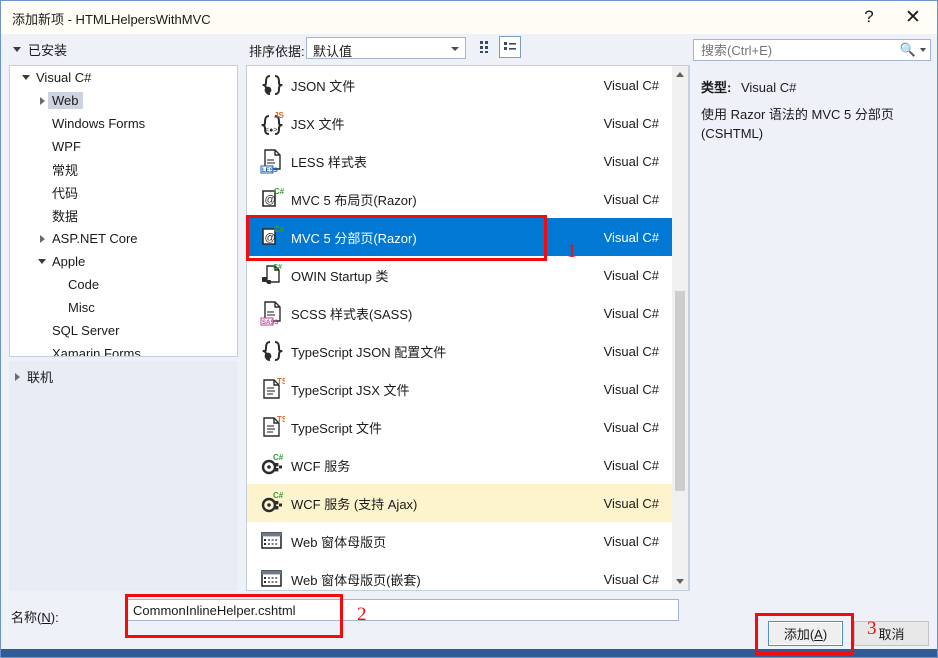 The width and height of the screenshot is (938, 658). Describe the element at coordinates (123, 169) in the screenshot. I see `sidebar-item-: 常规` at that location.